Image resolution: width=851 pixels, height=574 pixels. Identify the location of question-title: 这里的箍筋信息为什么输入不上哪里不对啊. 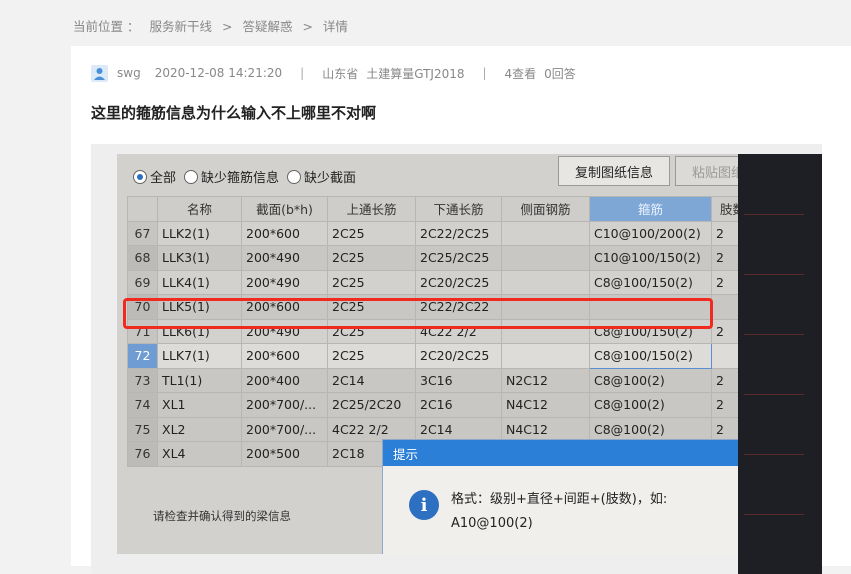
(234, 113).